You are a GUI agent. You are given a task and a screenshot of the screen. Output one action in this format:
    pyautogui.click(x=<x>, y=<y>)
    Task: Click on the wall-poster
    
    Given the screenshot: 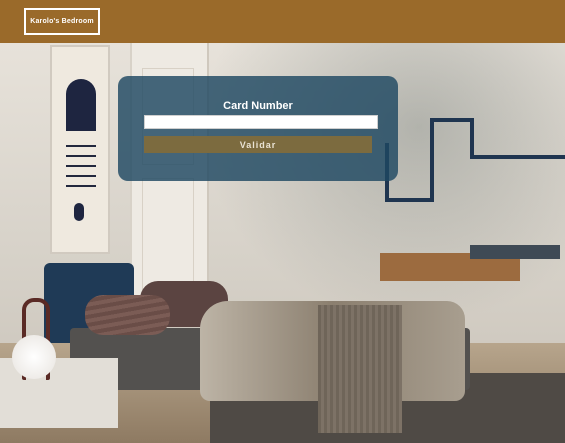 What is the action you would take?
    pyautogui.click(x=80, y=149)
    